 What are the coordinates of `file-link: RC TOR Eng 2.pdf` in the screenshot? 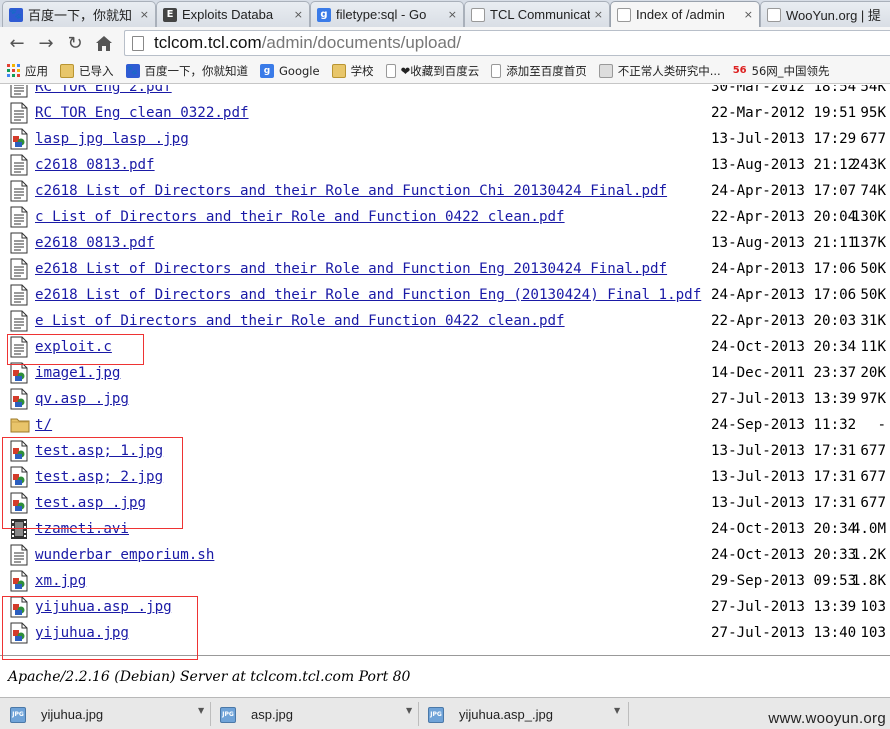 It's located at (103, 90).